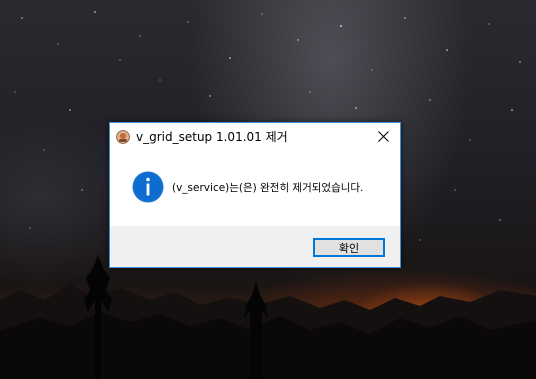 Image resolution: width=536 pixels, height=379 pixels. I want to click on dialog-title: v_grid_setup 1.01.01 제거, so click(212, 137).